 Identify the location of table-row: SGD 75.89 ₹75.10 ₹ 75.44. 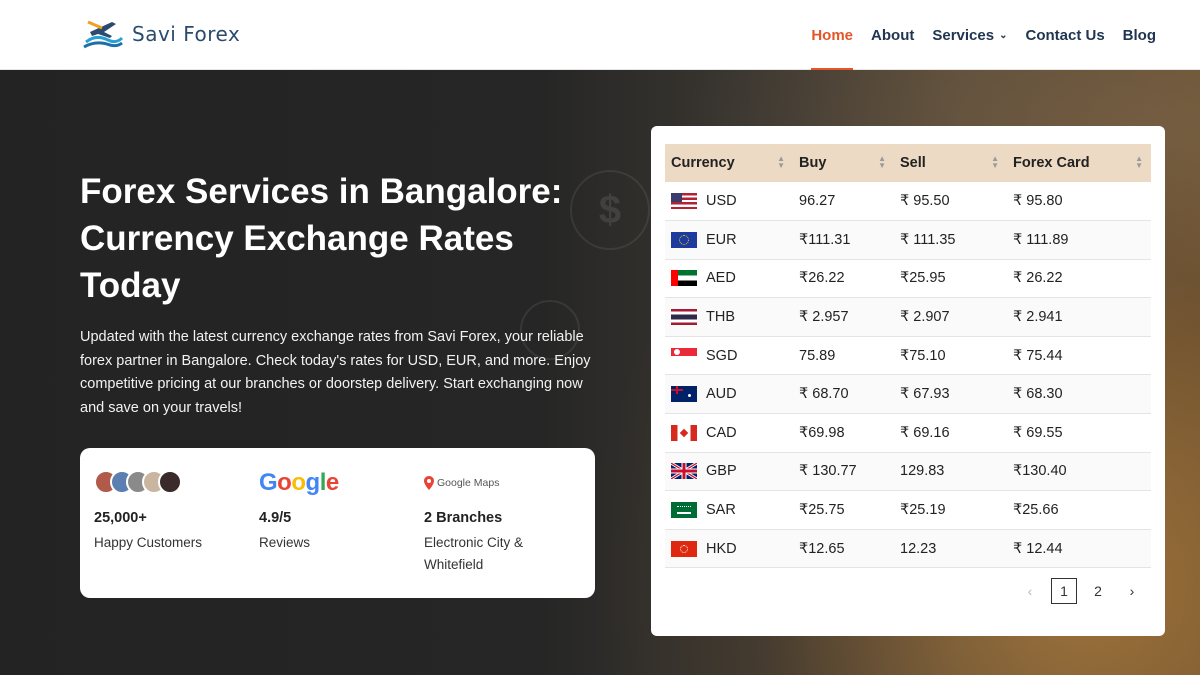
(908, 356).